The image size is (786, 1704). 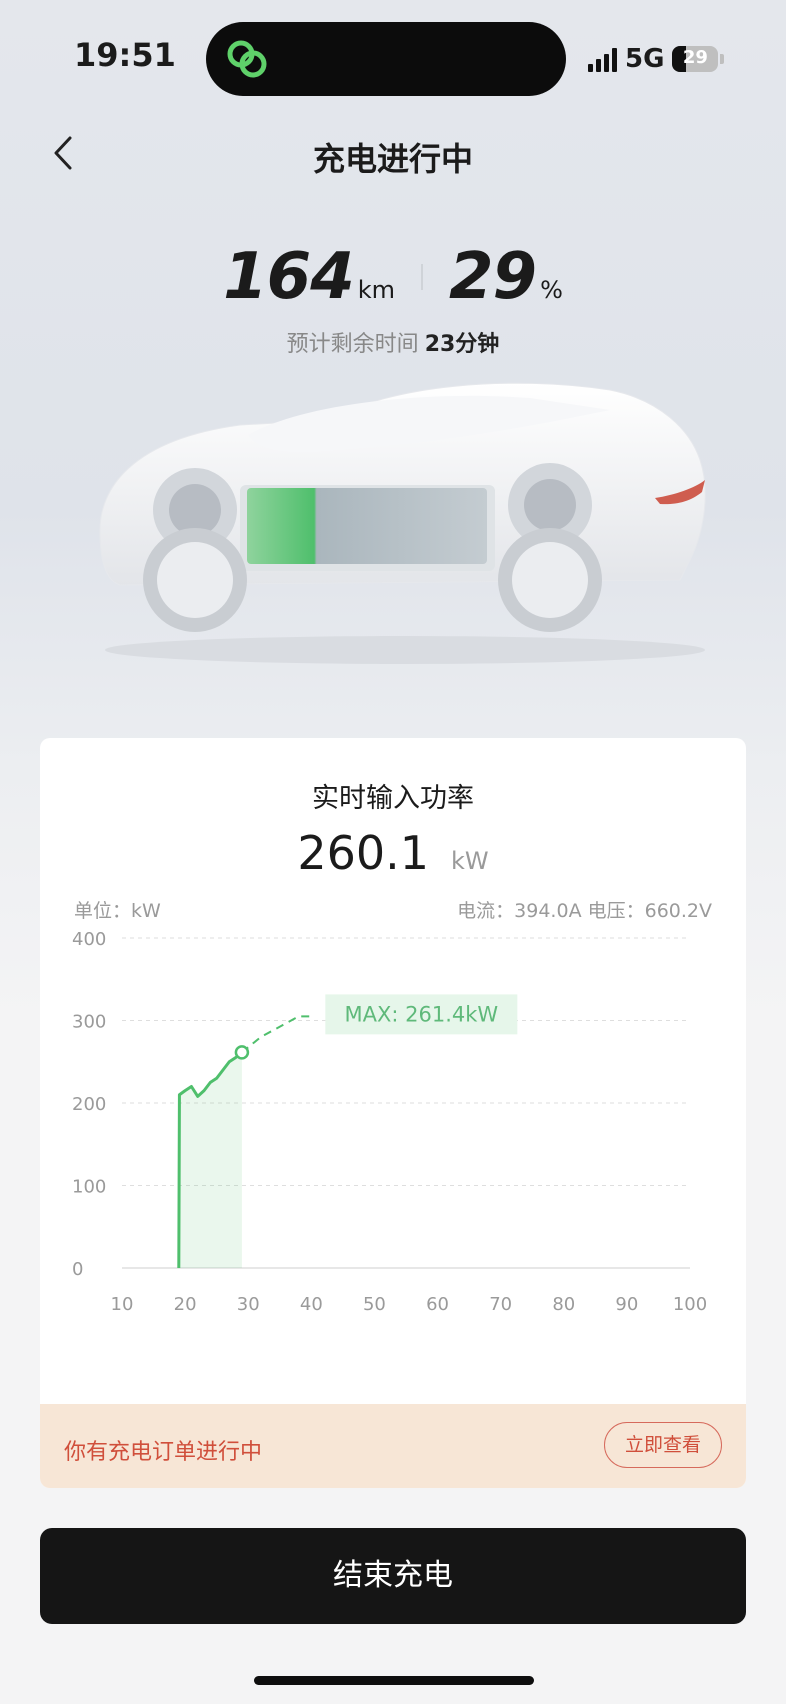 What do you see at coordinates (185, 1304) in the screenshot?
I see `x-tick-label: 20` at bounding box center [185, 1304].